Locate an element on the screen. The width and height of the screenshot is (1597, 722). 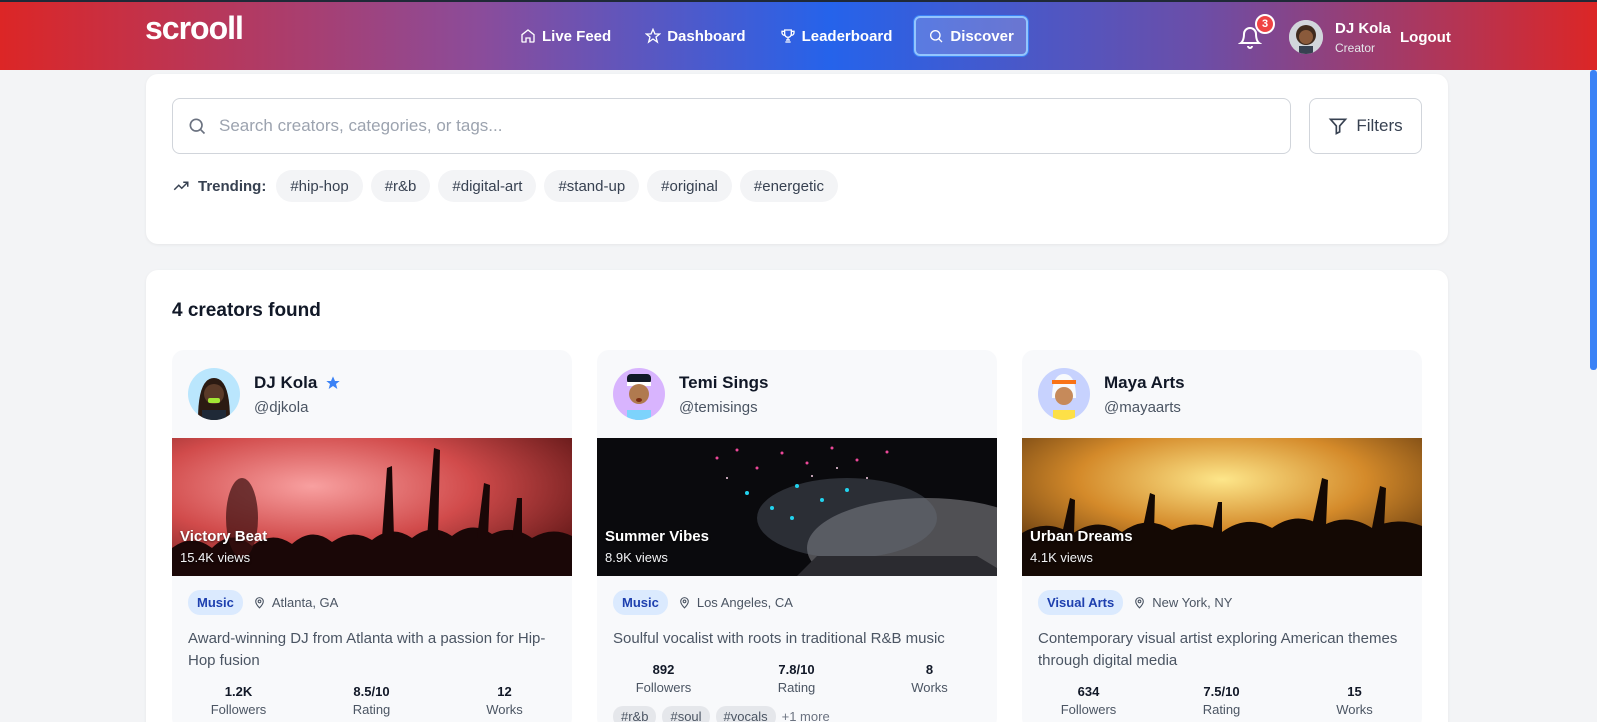
app-logo: scrooll is located at coordinates (194, 28).